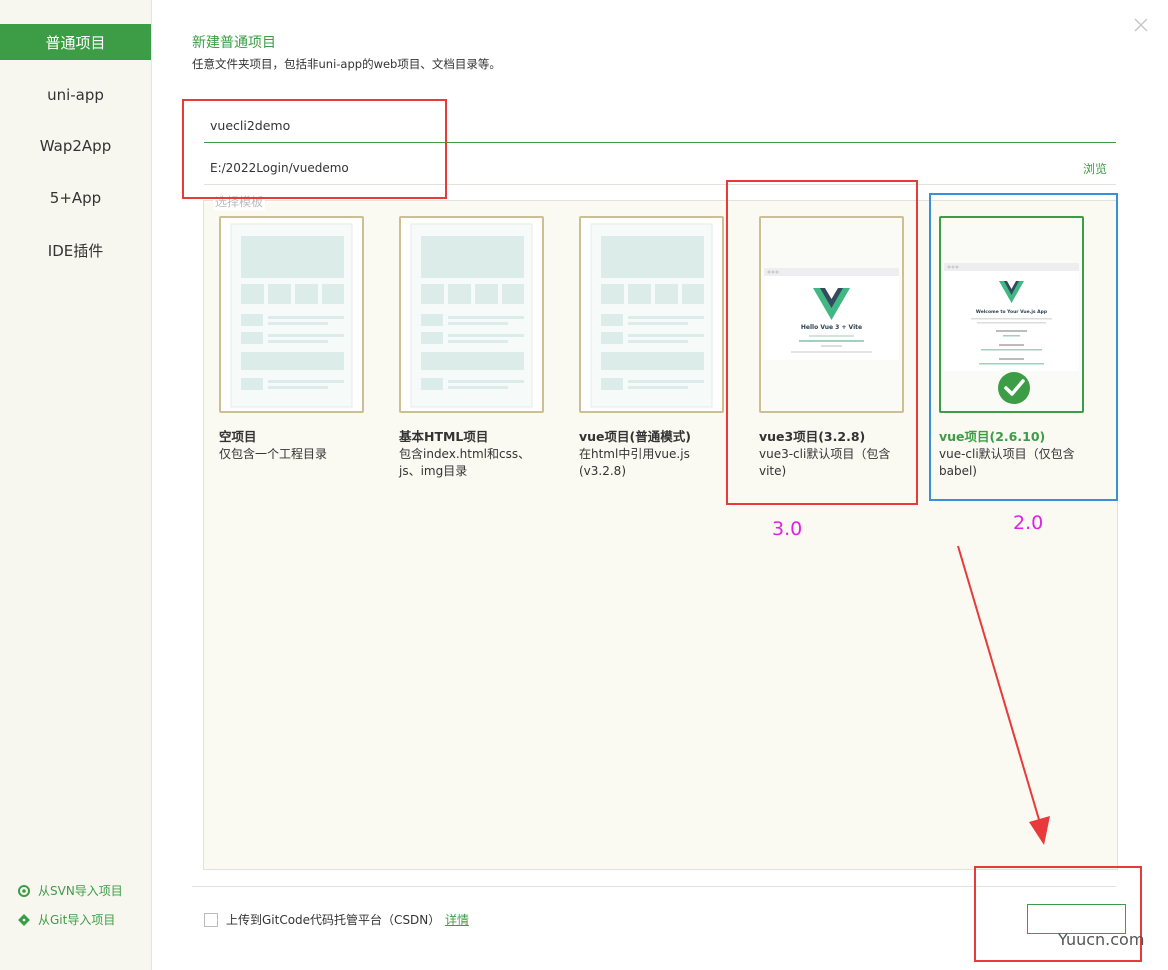 The image size is (1168, 970). Describe the element at coordinates (211, 920) in the screenshot. I see `upload-gitcode-checkbox` at that location.